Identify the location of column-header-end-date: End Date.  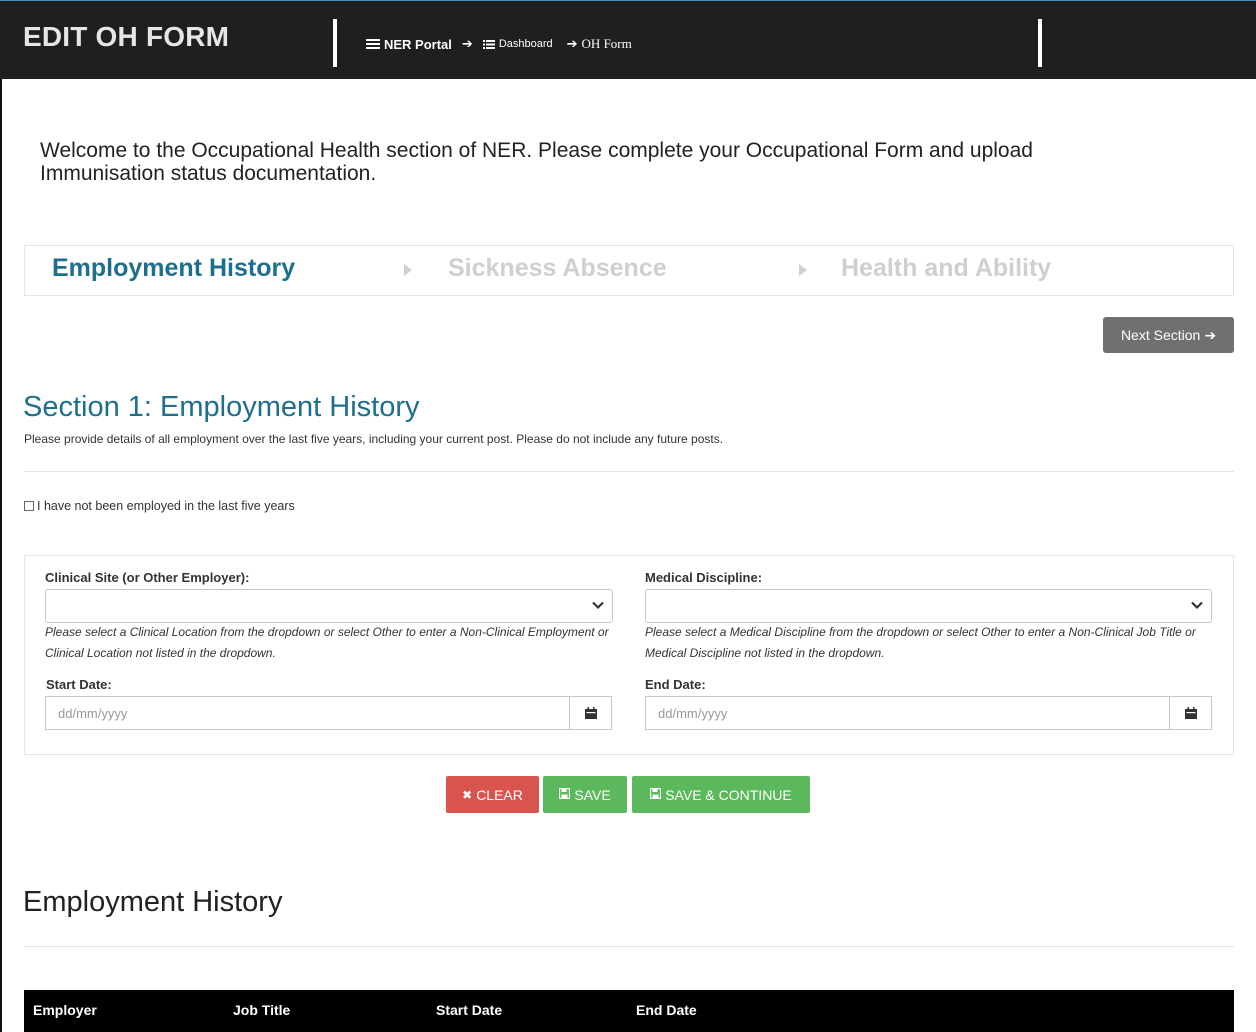
(666, 1010).